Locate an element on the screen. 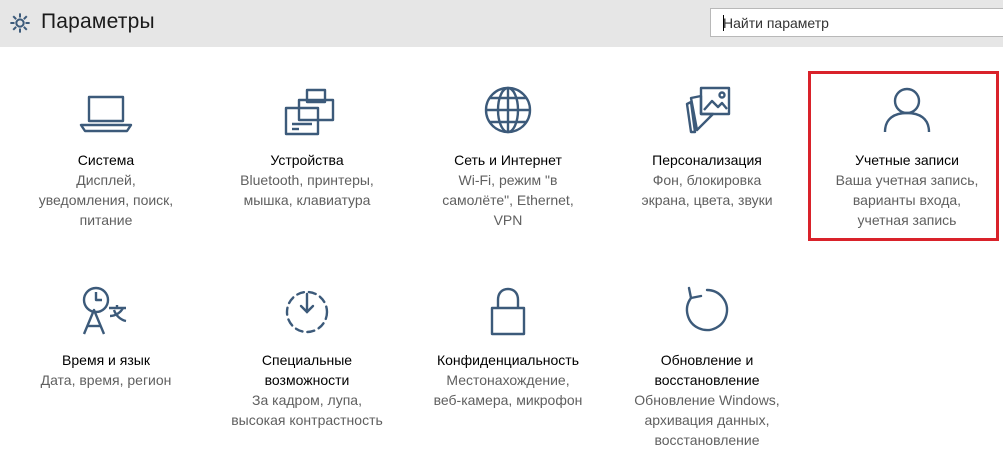 The width and height of the screenshot is (1003, 471). accessibility-icon is located at coordinates (307, 312).